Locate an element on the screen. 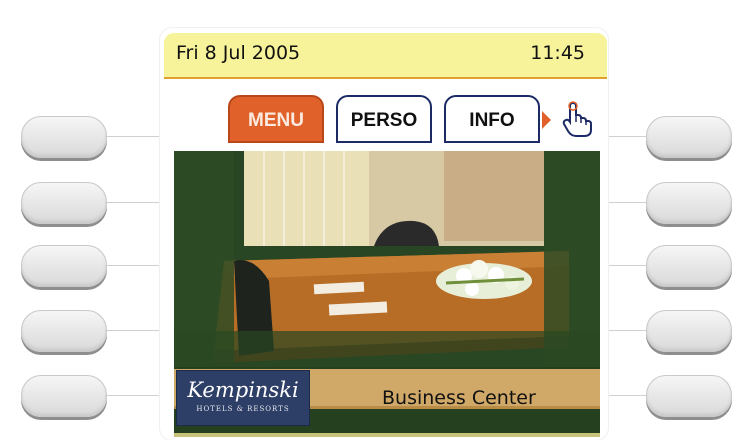 The width and height of the screenshot is (748, 440). tab-perso: PERSO is located at coordinates (384, 119).